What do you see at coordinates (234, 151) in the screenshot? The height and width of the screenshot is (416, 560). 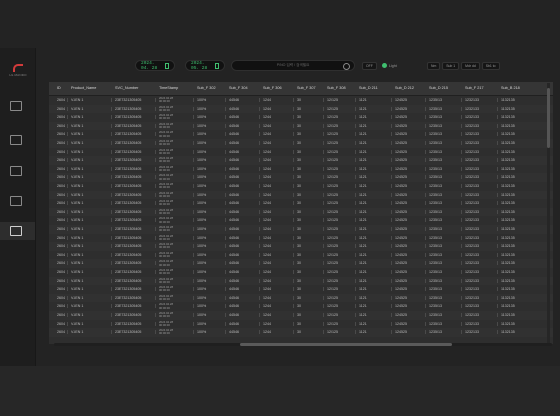 I see `table-cell: 44546` at bounding box center [234, 151].